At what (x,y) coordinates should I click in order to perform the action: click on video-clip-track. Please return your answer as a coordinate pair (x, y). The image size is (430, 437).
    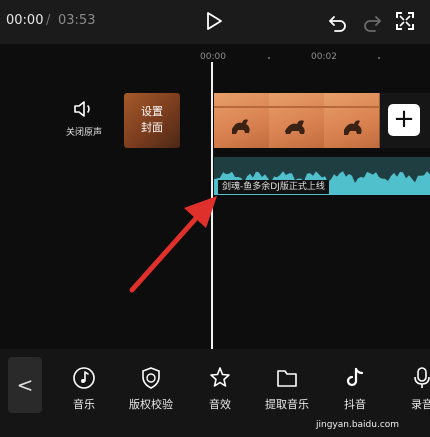
    Looking at the image, I should click on (297, 120).